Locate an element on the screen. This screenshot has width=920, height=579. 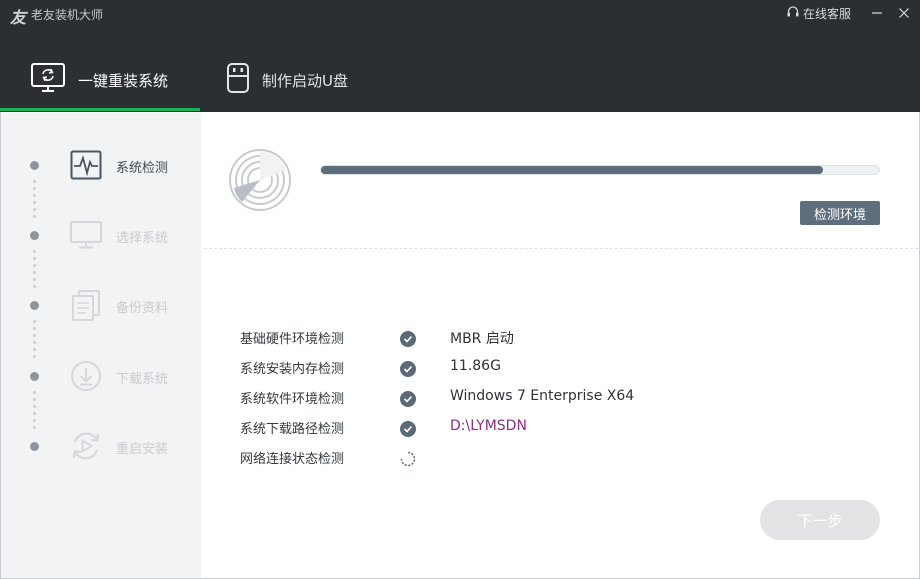
detect-environment-badge: 检测环境 is located at coordinates (840, 213).